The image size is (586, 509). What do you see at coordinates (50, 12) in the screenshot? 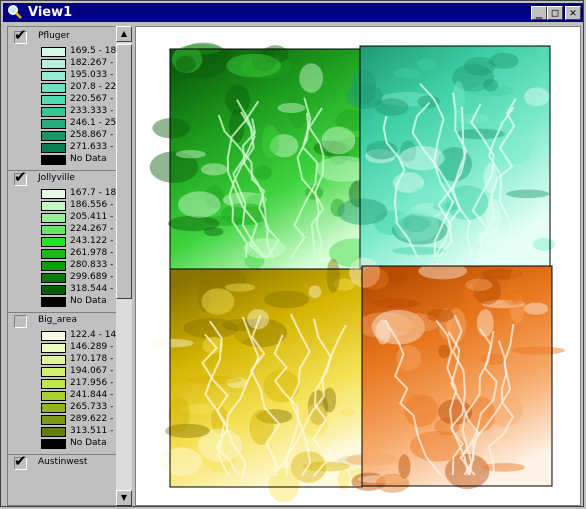
I see `window-title: View1` at bounding box center [50, 12].